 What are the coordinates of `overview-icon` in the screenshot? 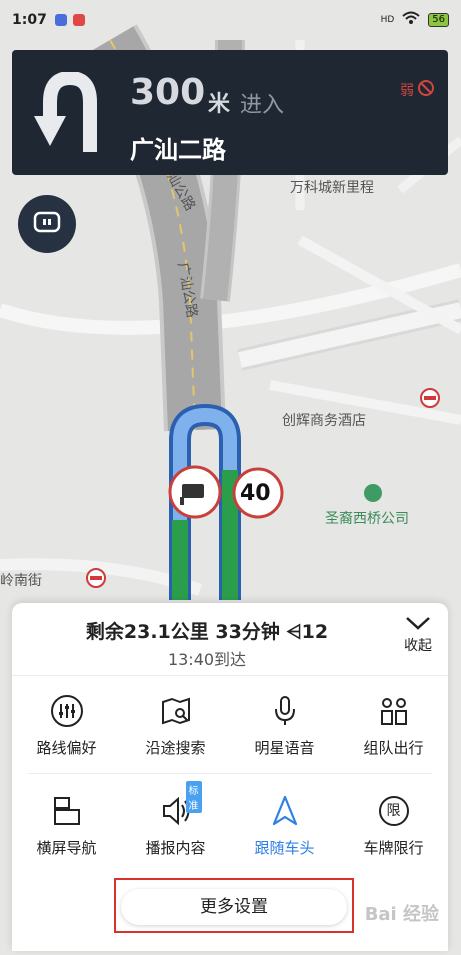 It's located at (47, 224).